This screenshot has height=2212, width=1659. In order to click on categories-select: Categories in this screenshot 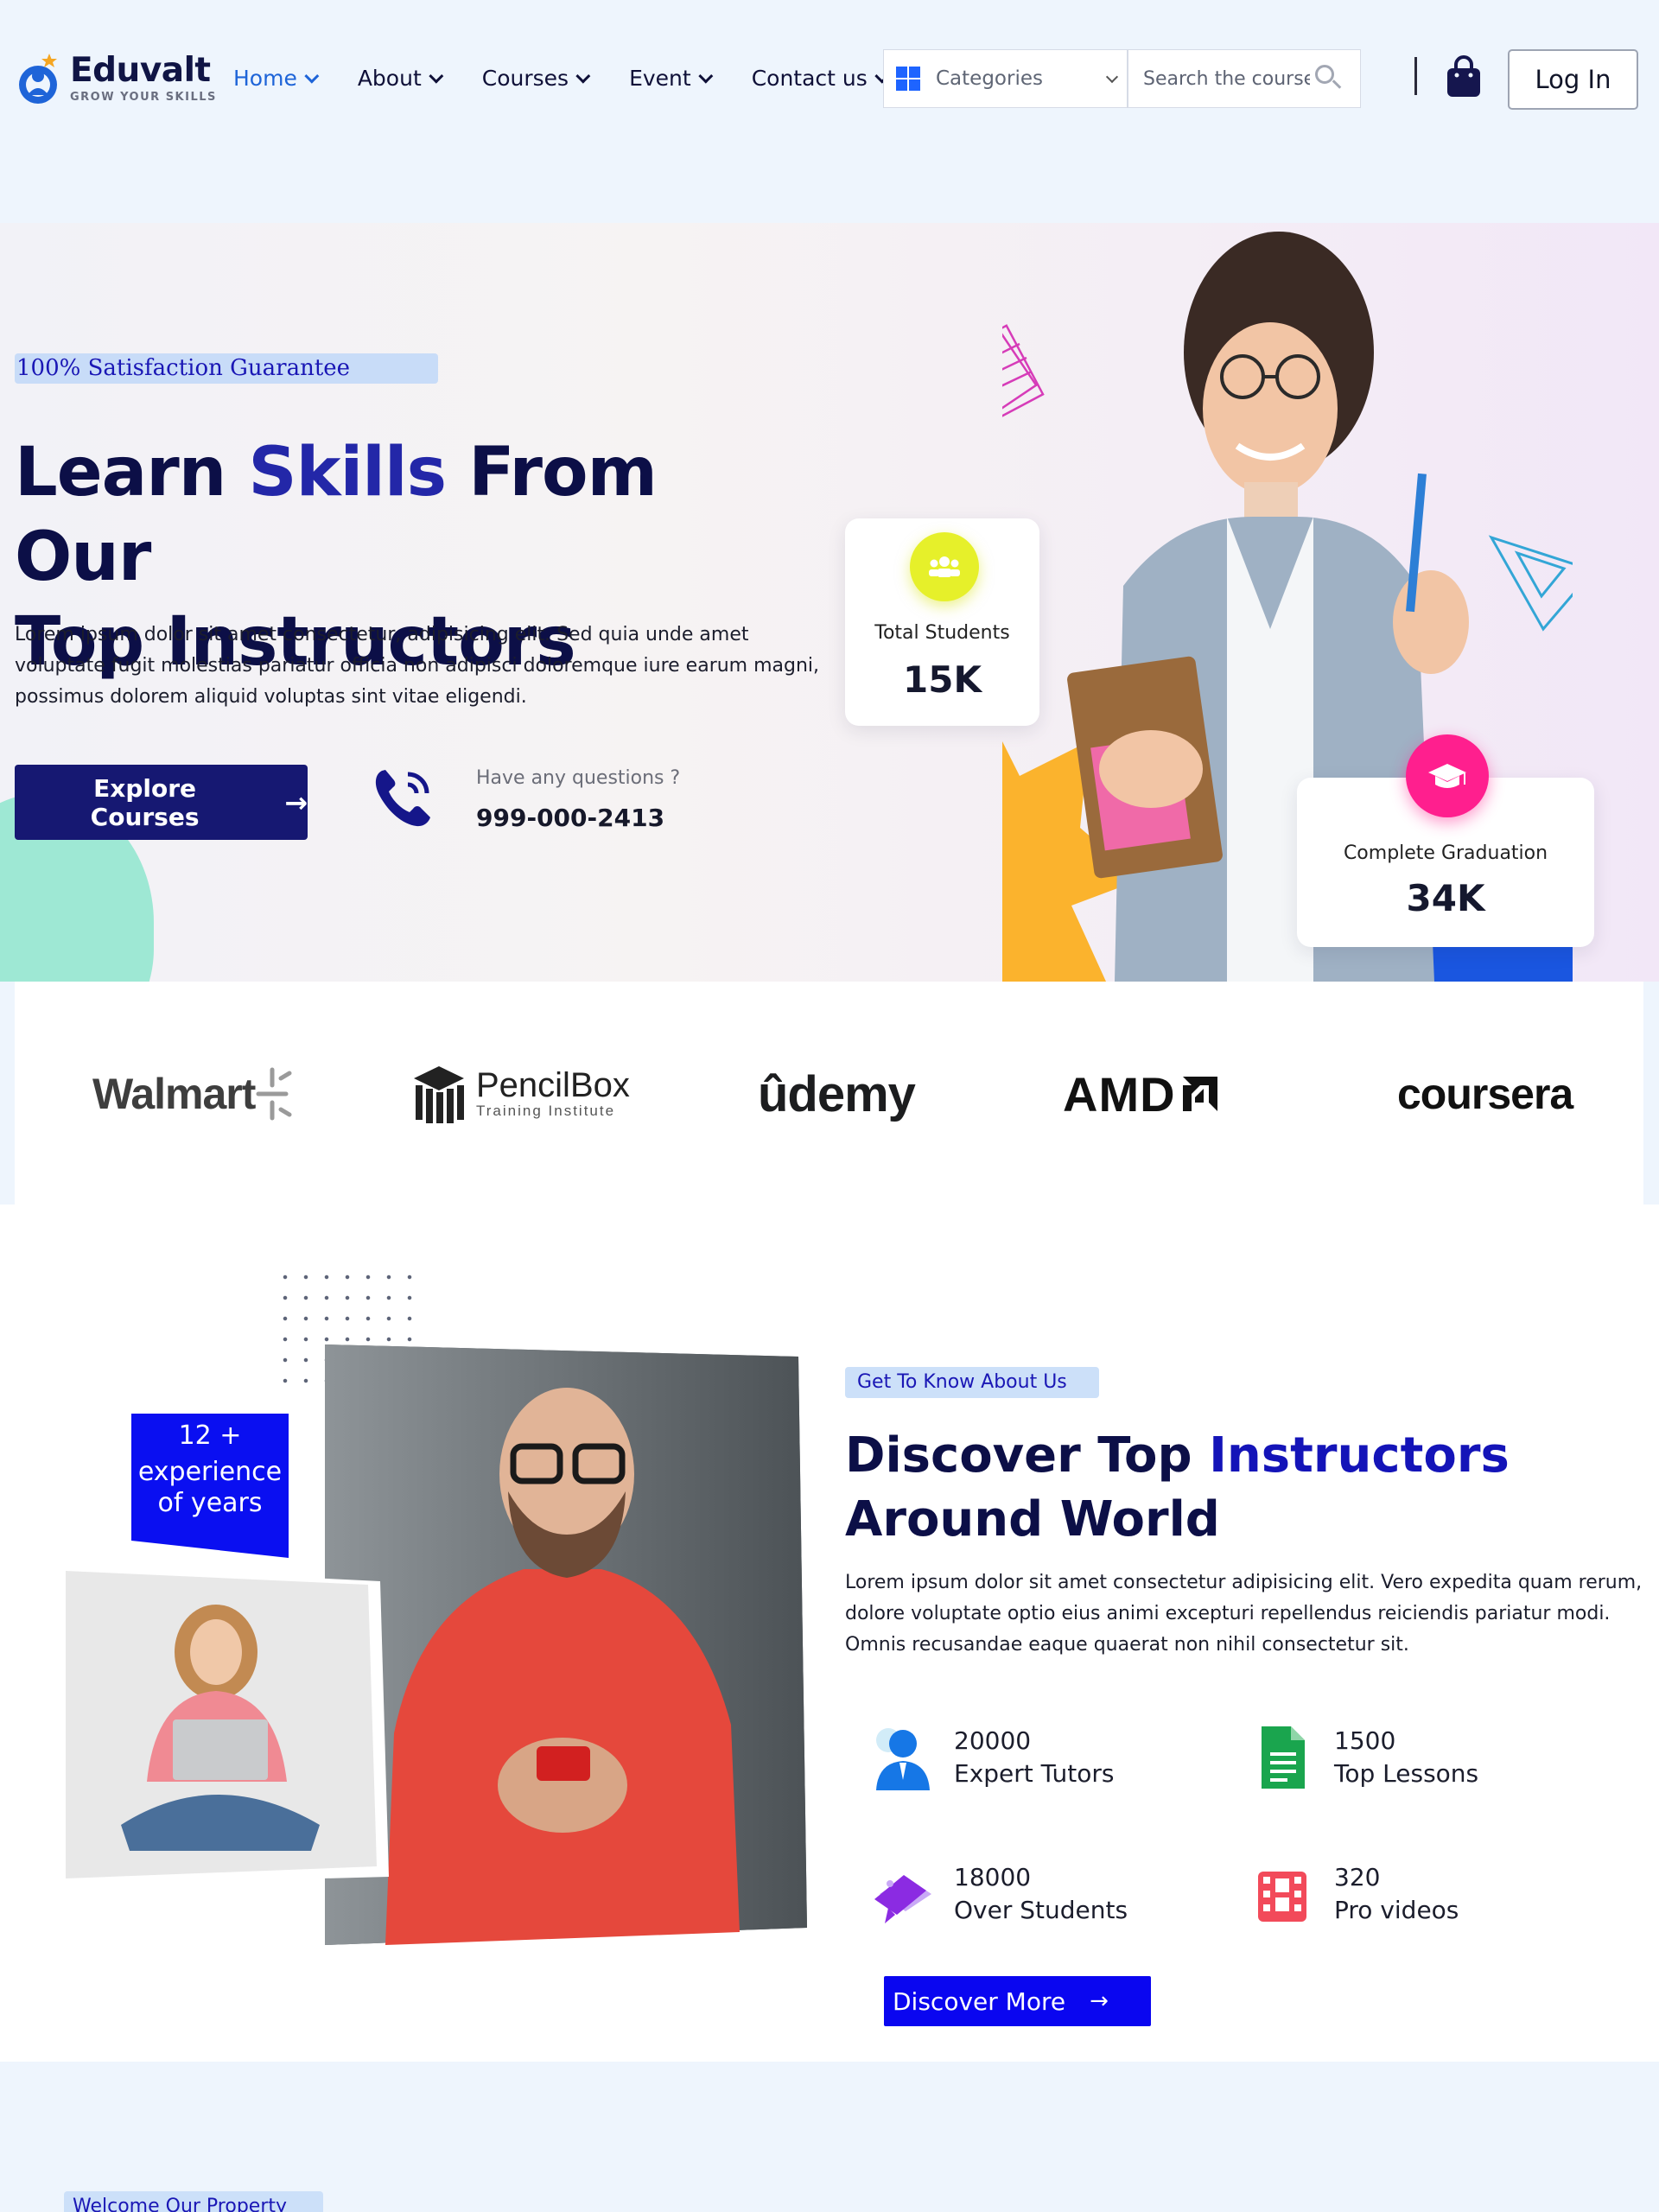, I will do `click(1005, 78)`.